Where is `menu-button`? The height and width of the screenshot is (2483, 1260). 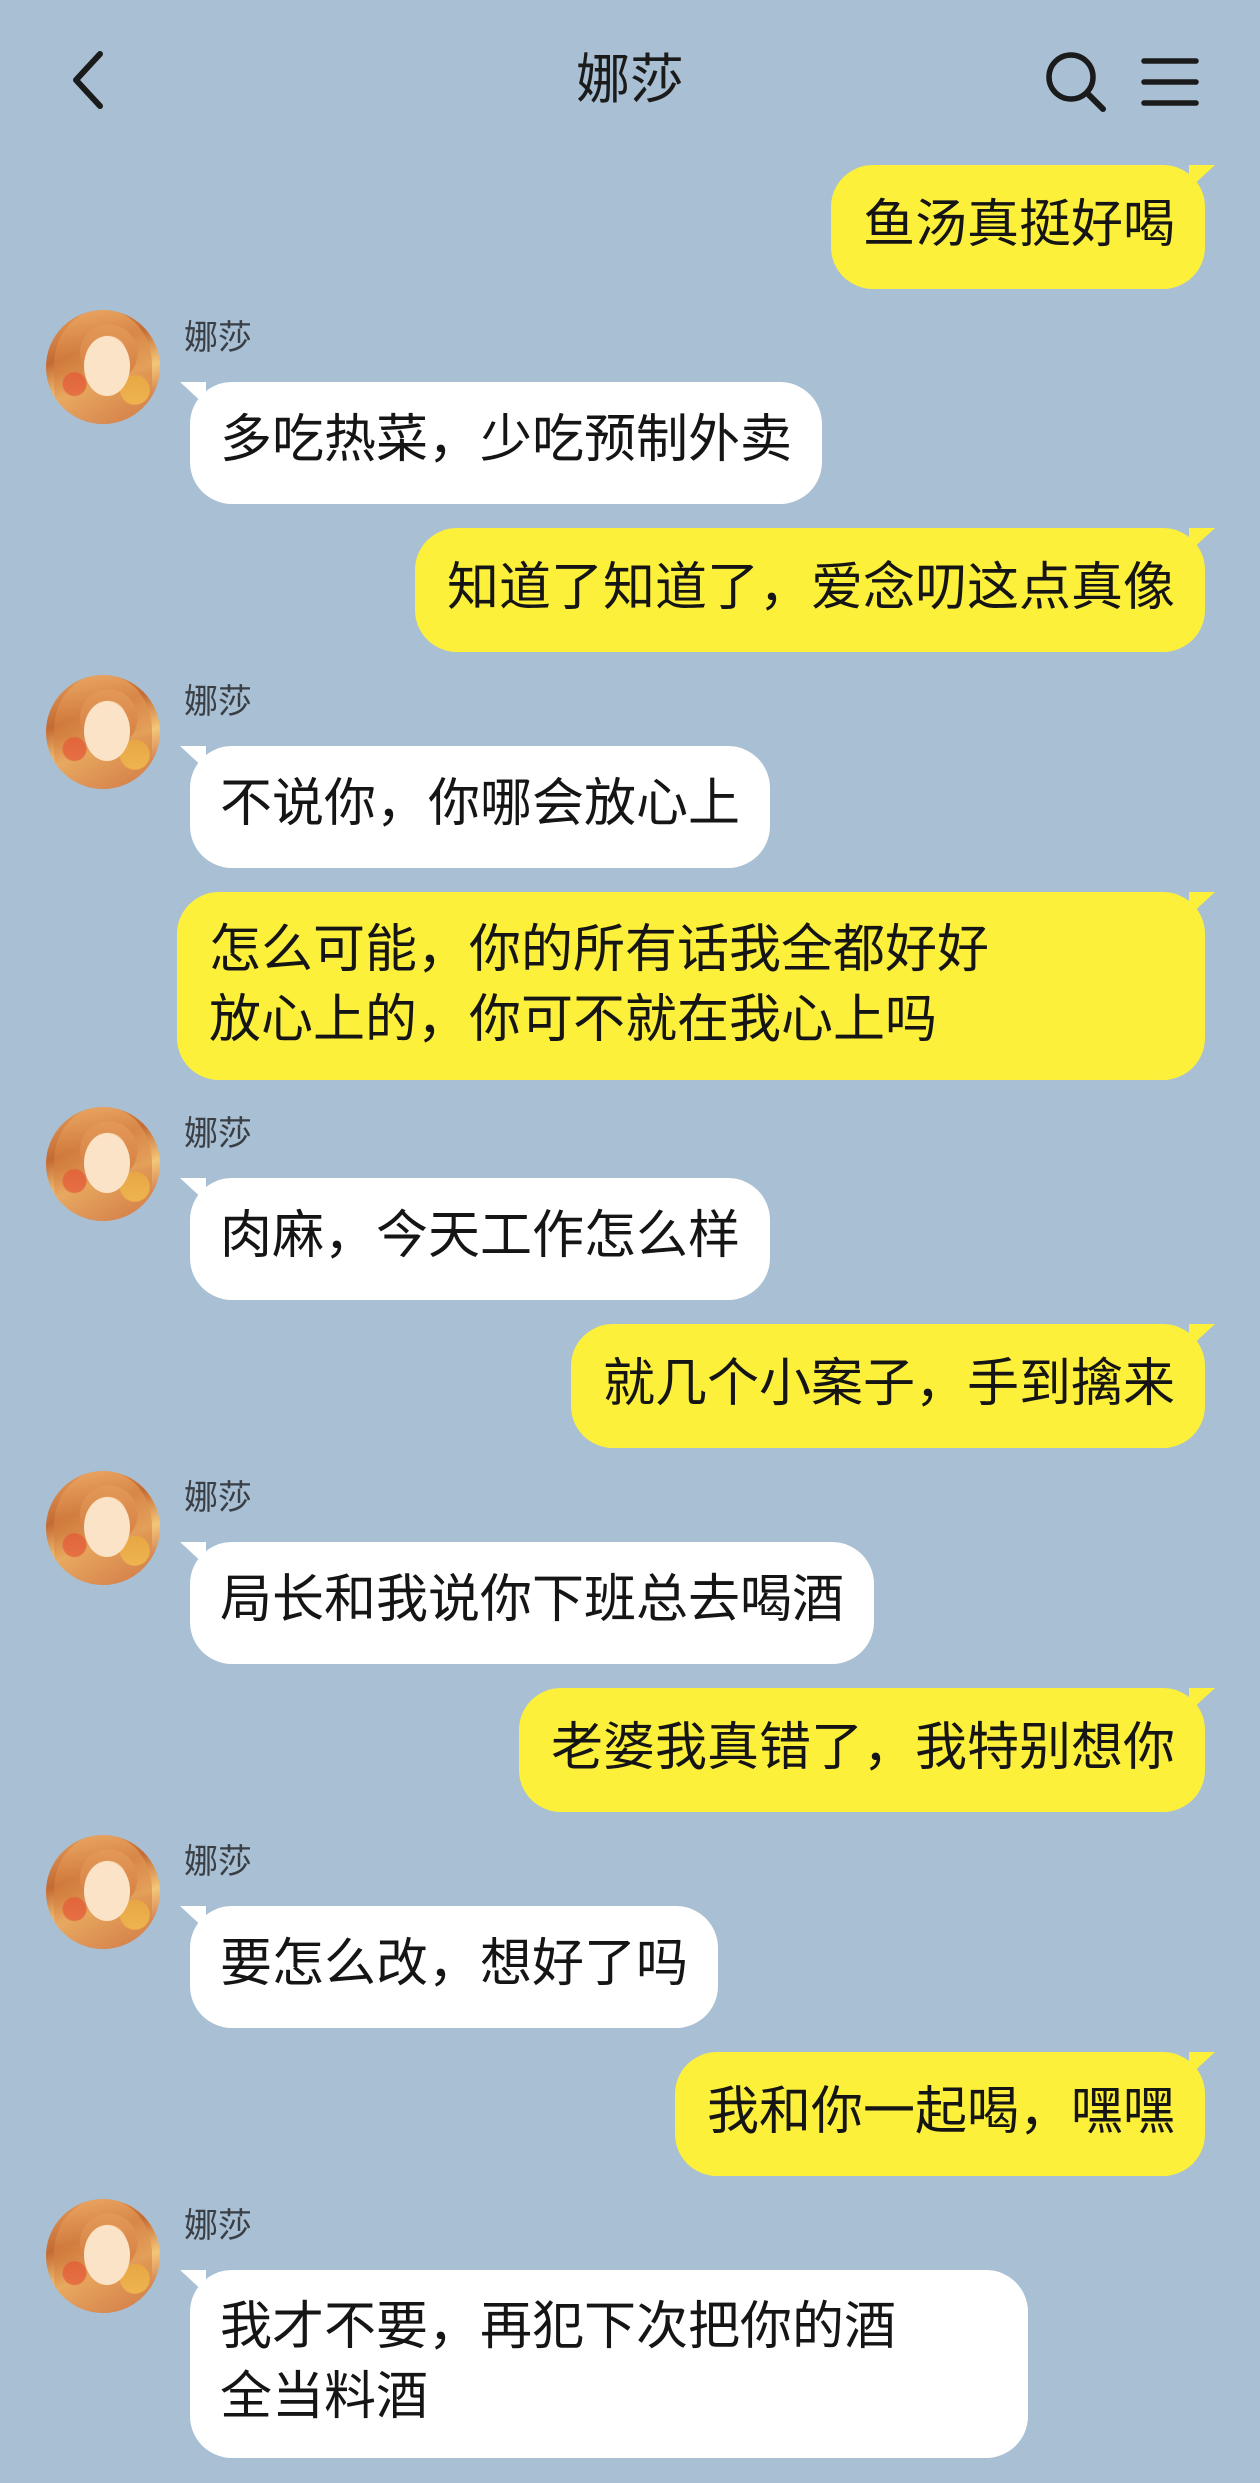
menu-button is located at coordinates (1170, 82).